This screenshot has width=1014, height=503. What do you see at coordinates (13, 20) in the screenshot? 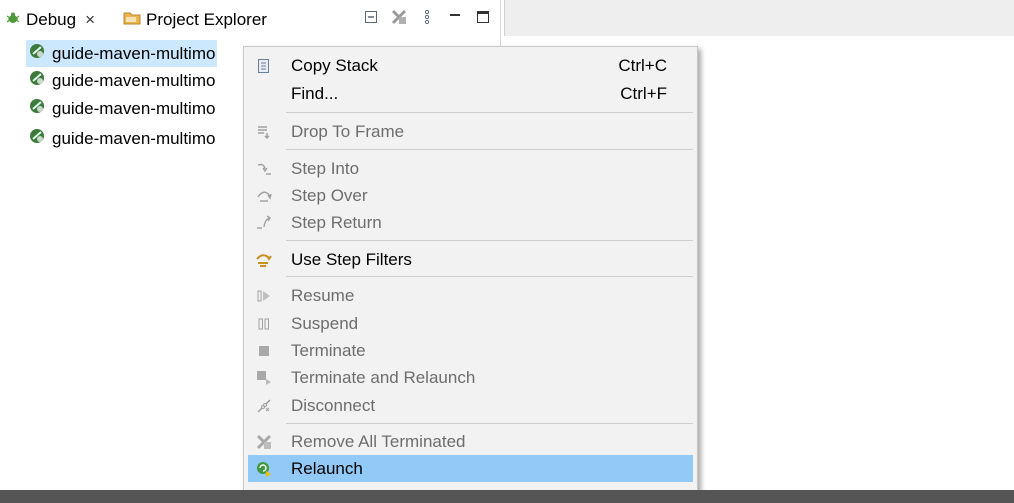
I see `debug-bug-icon` at bounding box center [13, 20].